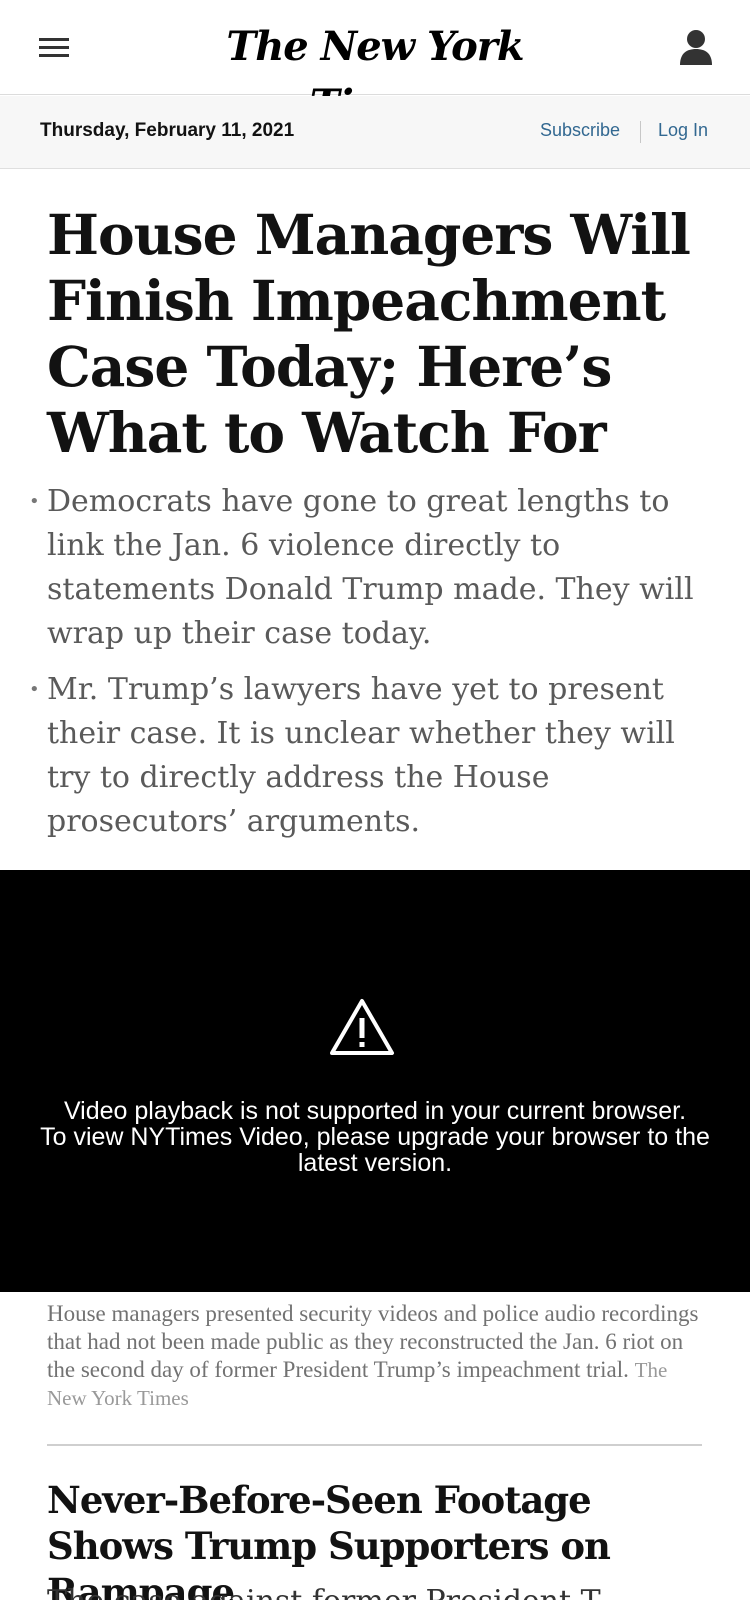 The image size is (750, 1600). I want to click on user-account-icon, so click(696, 47).